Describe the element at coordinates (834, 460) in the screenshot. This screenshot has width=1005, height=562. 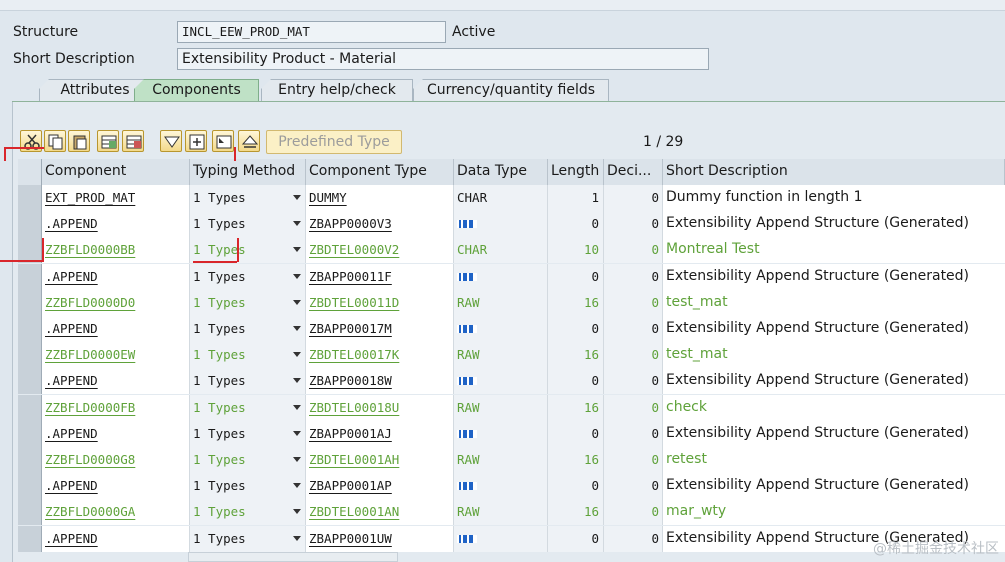
I see `short-description-cell: retest` at that location.